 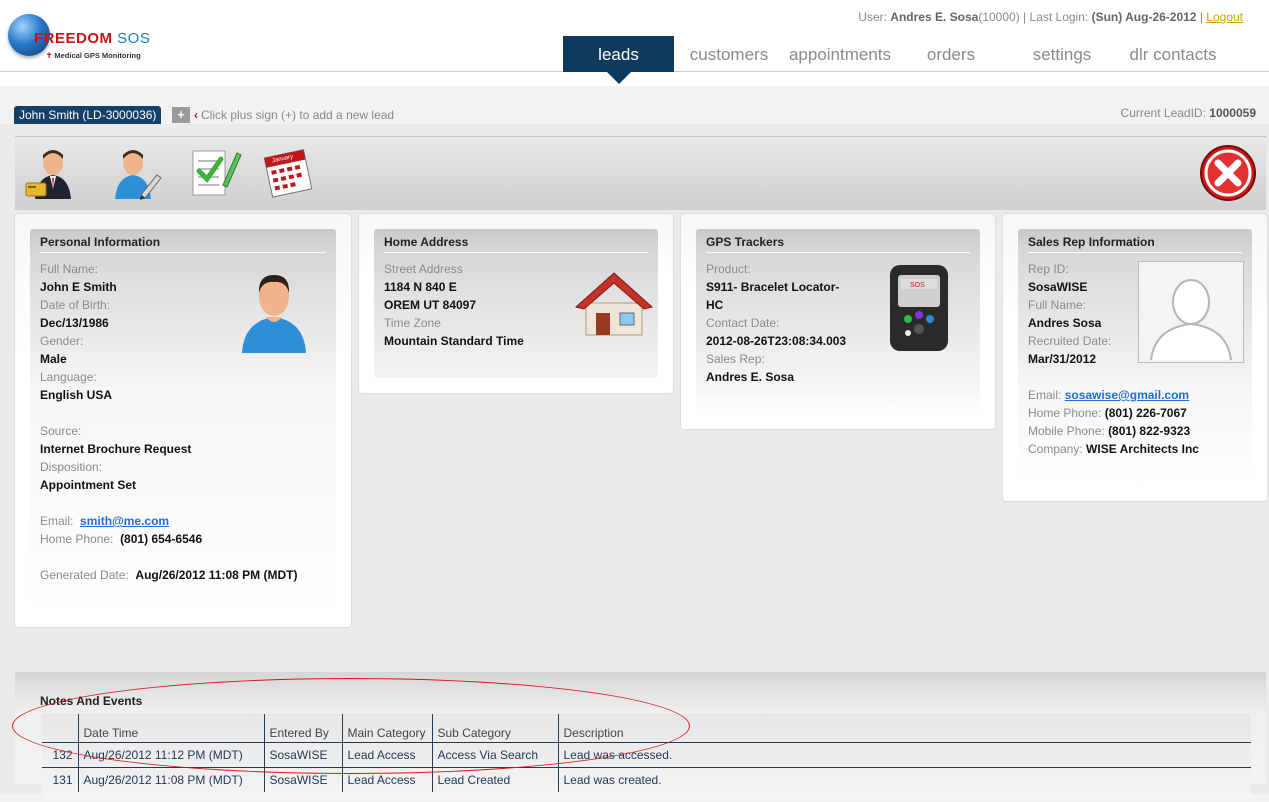 I want to click on col-entered-by: Entered By, so click(x=303, y=728).